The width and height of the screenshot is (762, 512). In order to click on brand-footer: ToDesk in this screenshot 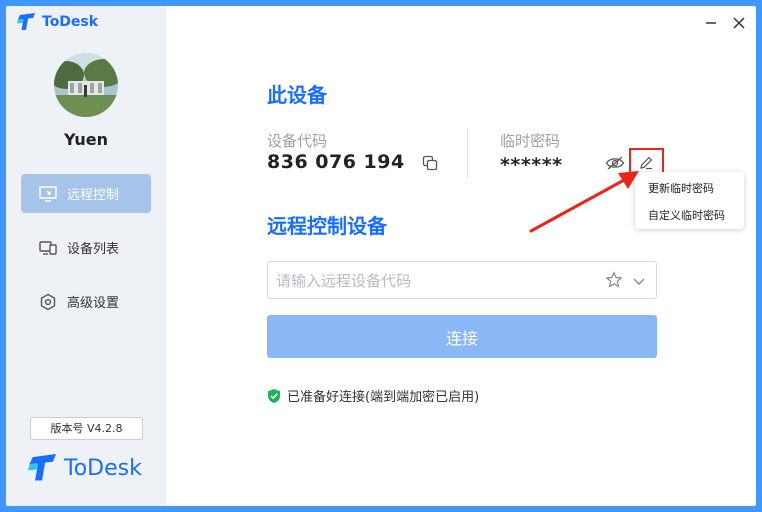, I will do `click(84, 468)`.